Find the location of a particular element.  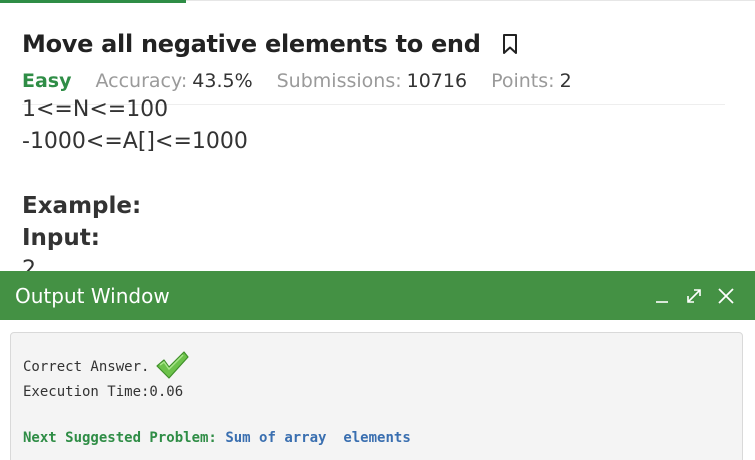

difficulty-badge: Easy is located at coordinates (47, 81).